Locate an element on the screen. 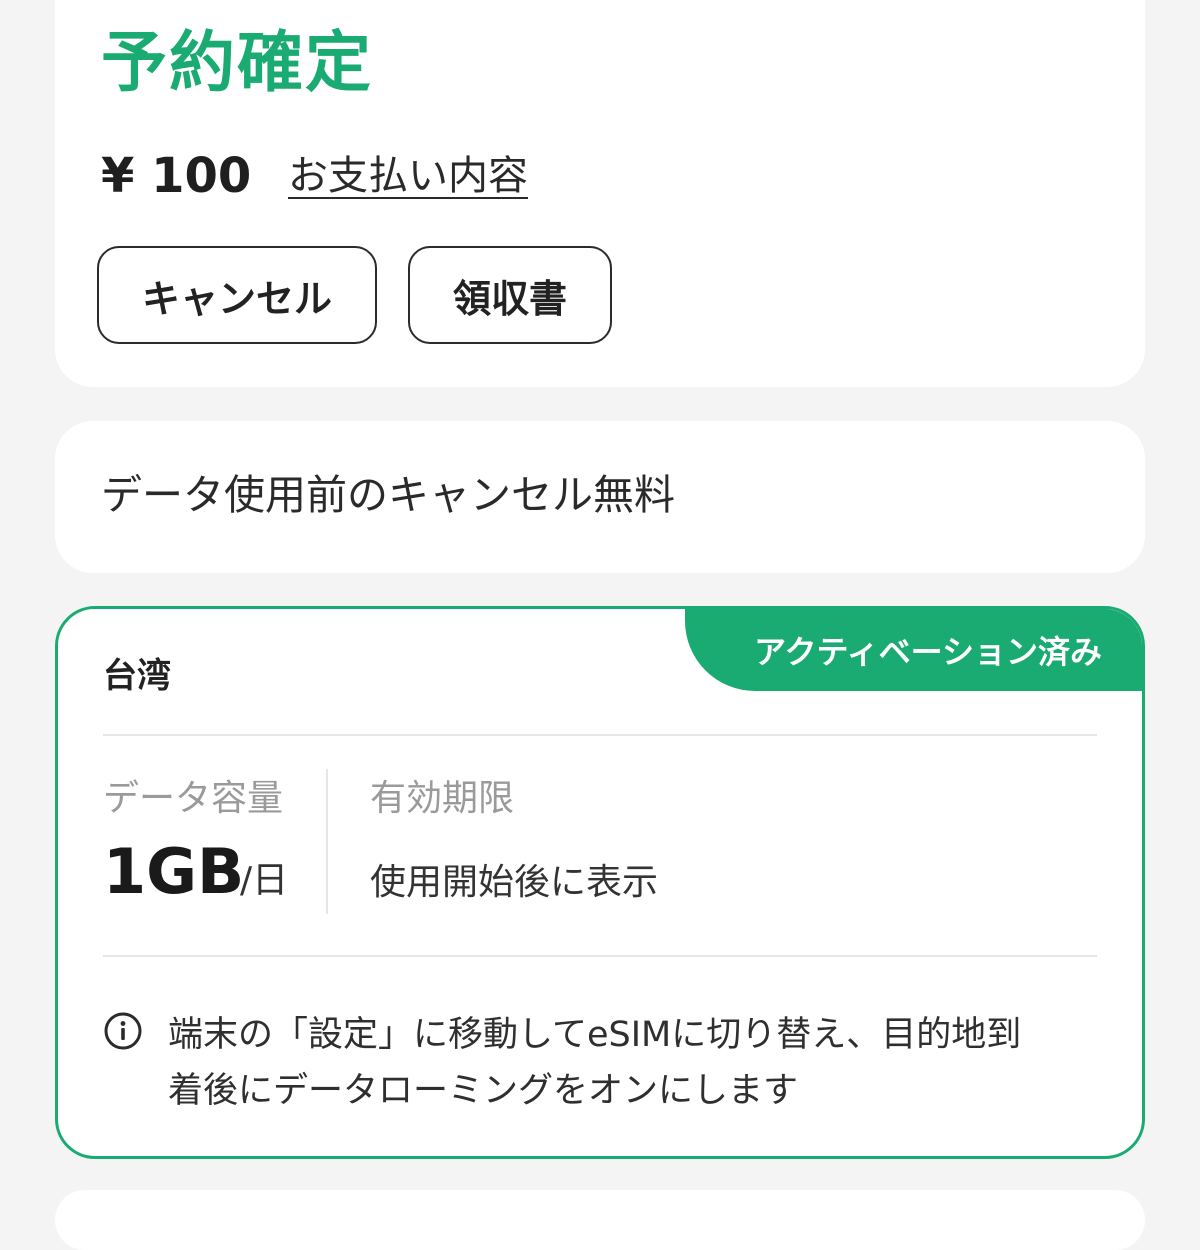 The width and height of the screenshot is (1200, 1250). expiry-label: 有効期限 is located at coordinates (442, 798).